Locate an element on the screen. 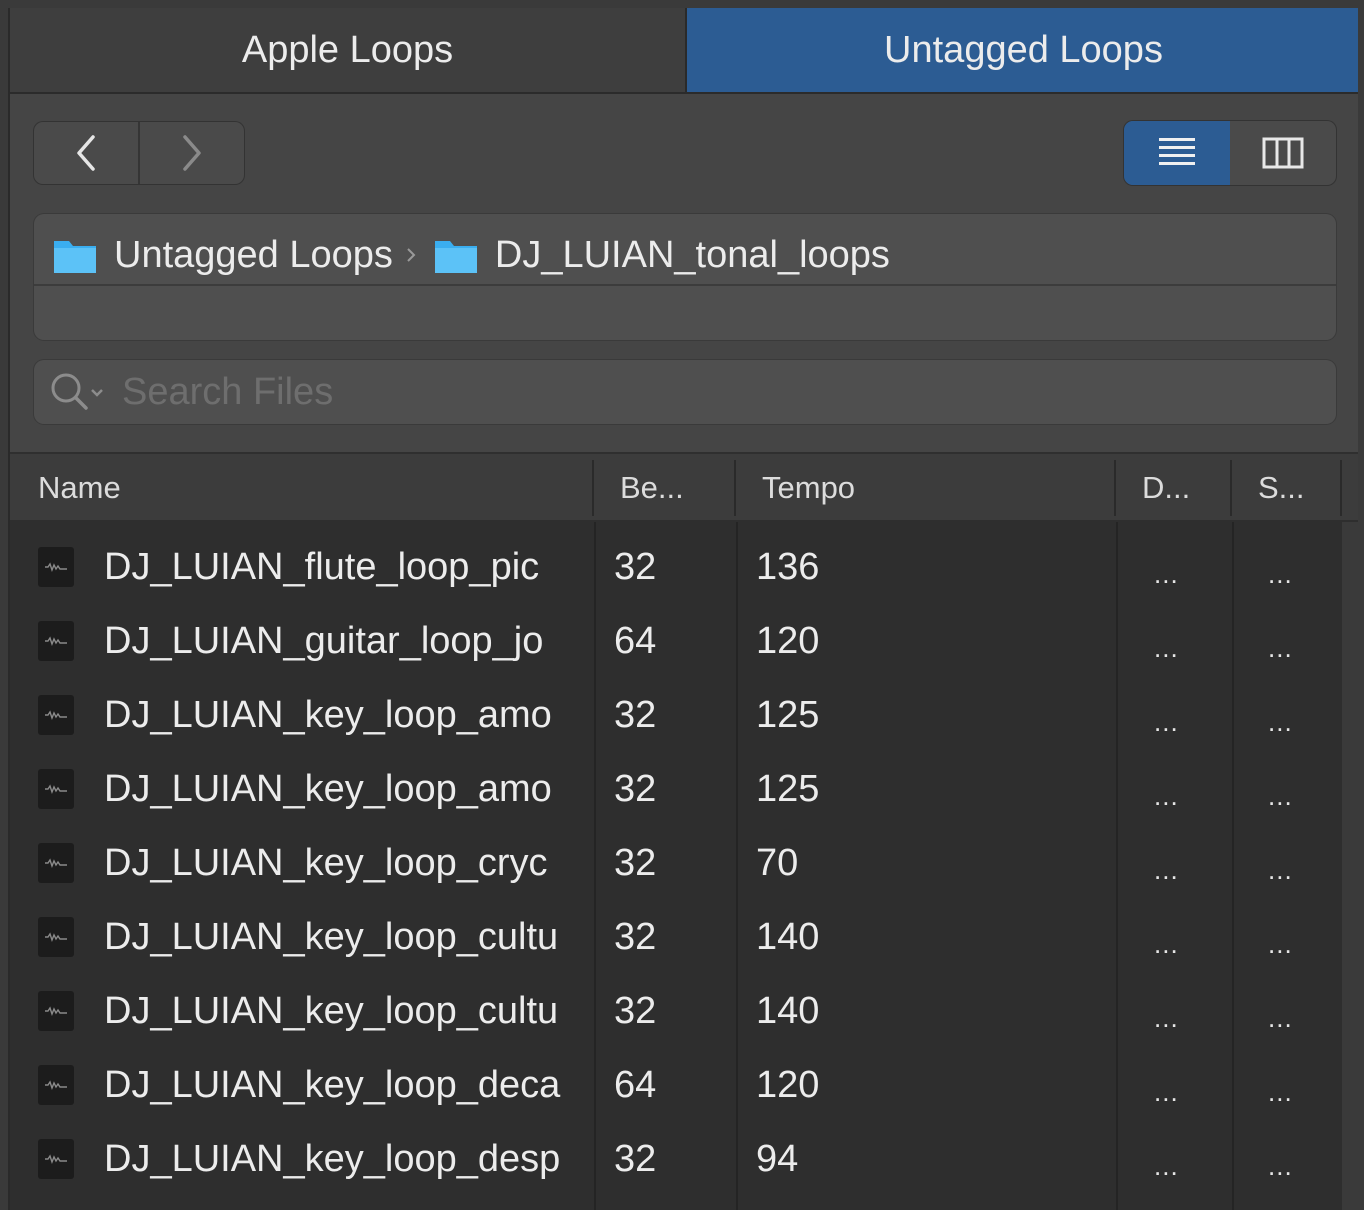  column-view-icon is located at coordinates (1283, 153).